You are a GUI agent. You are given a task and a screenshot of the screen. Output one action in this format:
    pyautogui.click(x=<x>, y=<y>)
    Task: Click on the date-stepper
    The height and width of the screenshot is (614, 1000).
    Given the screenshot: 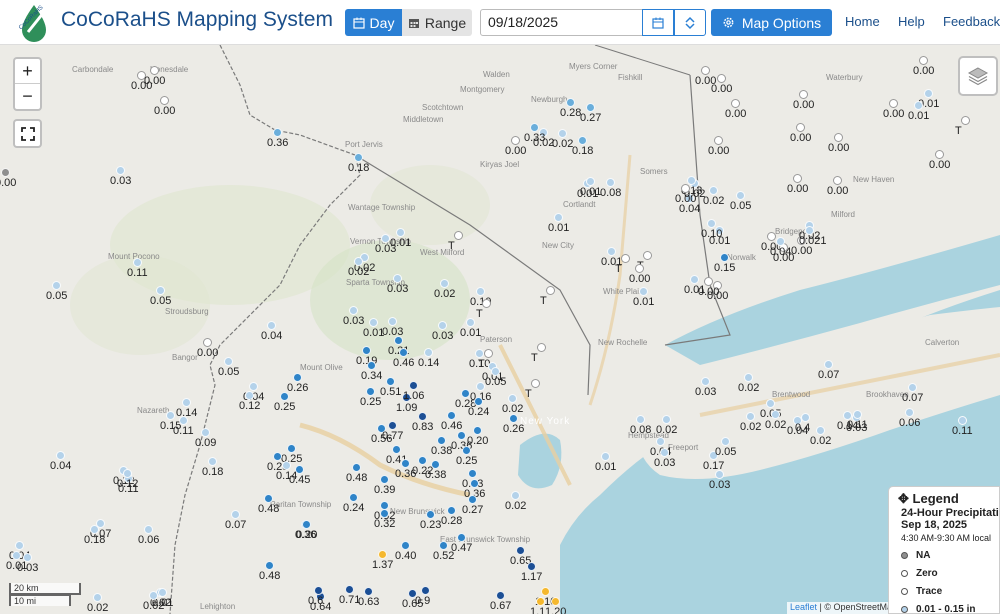 What is the action you would take?
    pyautogui.click(x=690, y=22)
    